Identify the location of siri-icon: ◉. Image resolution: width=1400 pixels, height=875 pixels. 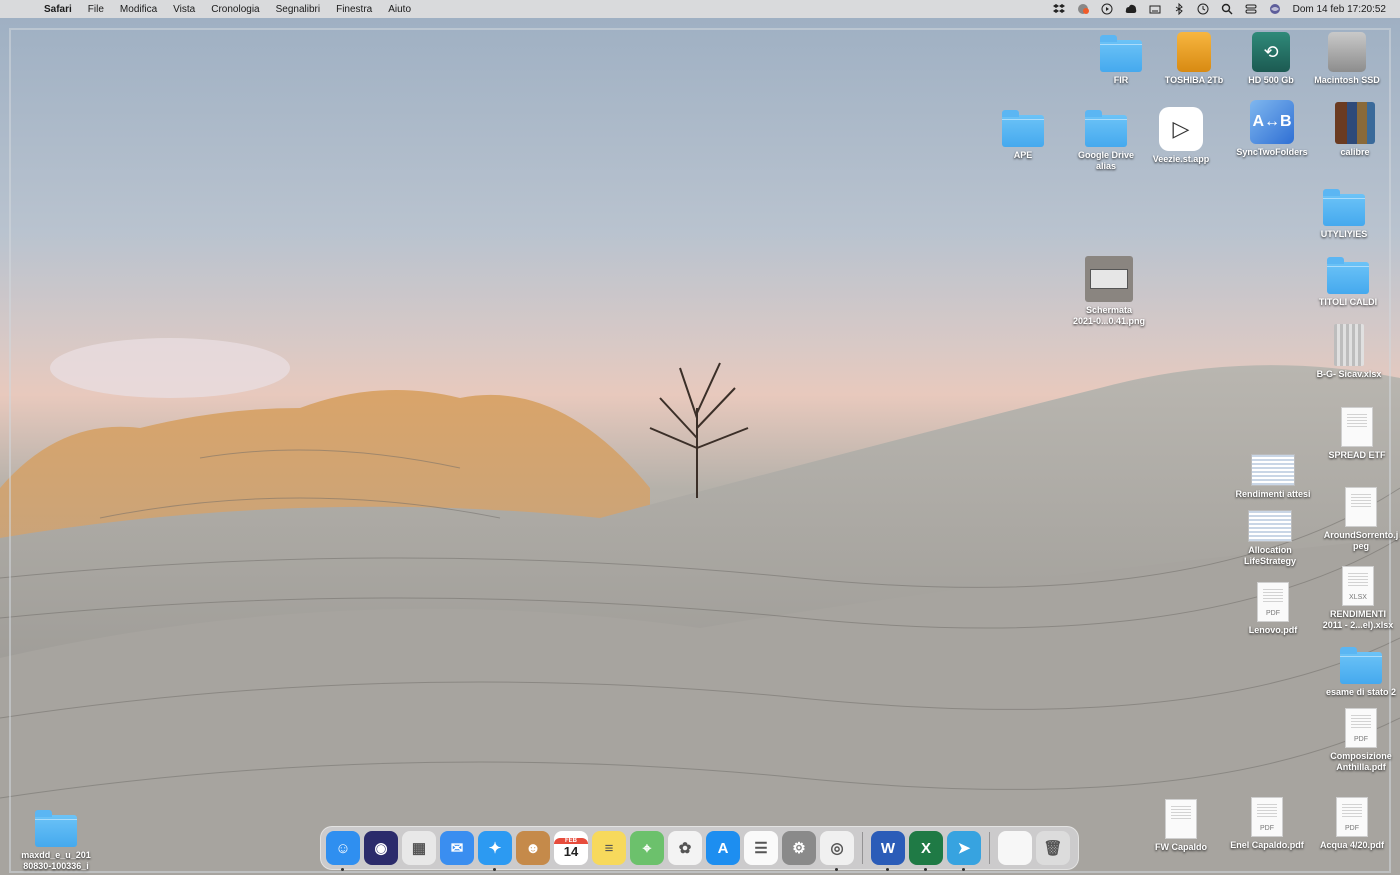
(381, 848).